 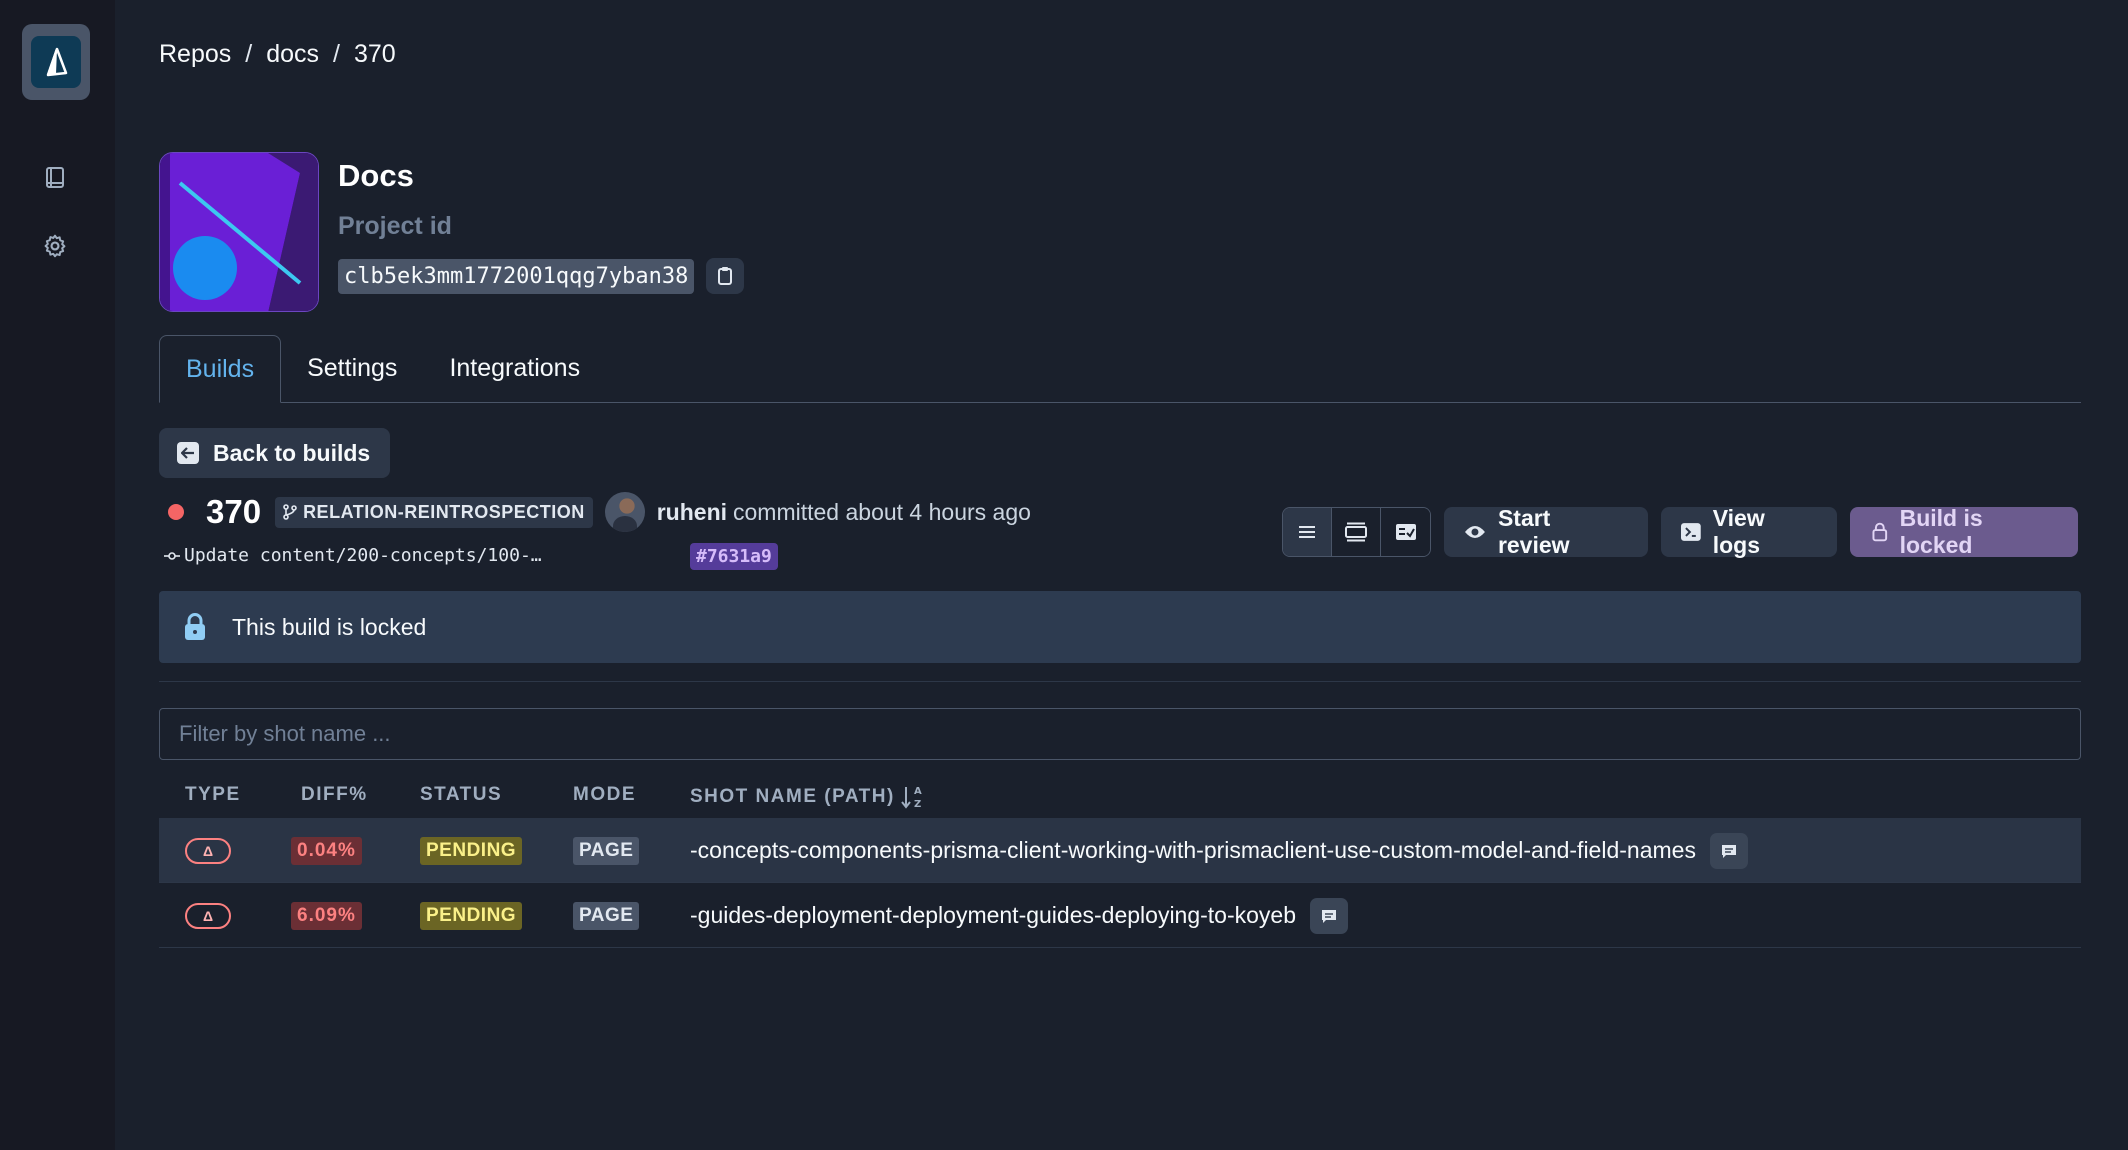 What do you see at coordinates (220, 369) in the screenshot?
I see `tab-builds: Builds` at bounding box center [220, 369].